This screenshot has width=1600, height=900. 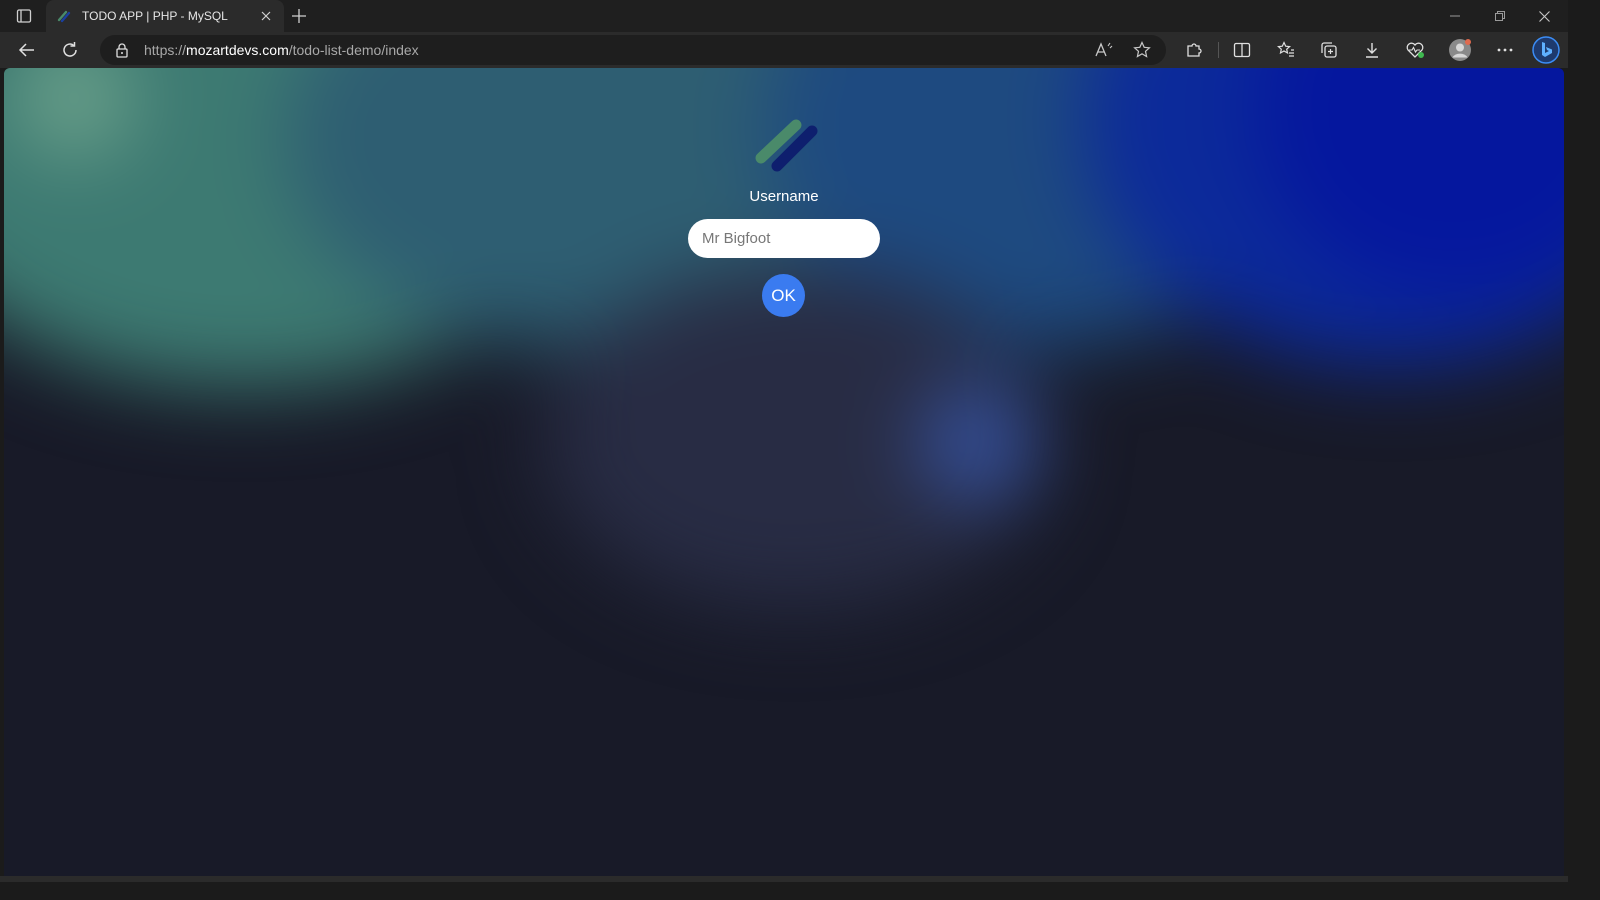 I want to click on split-screen-button, so click(x=1242, y=50).